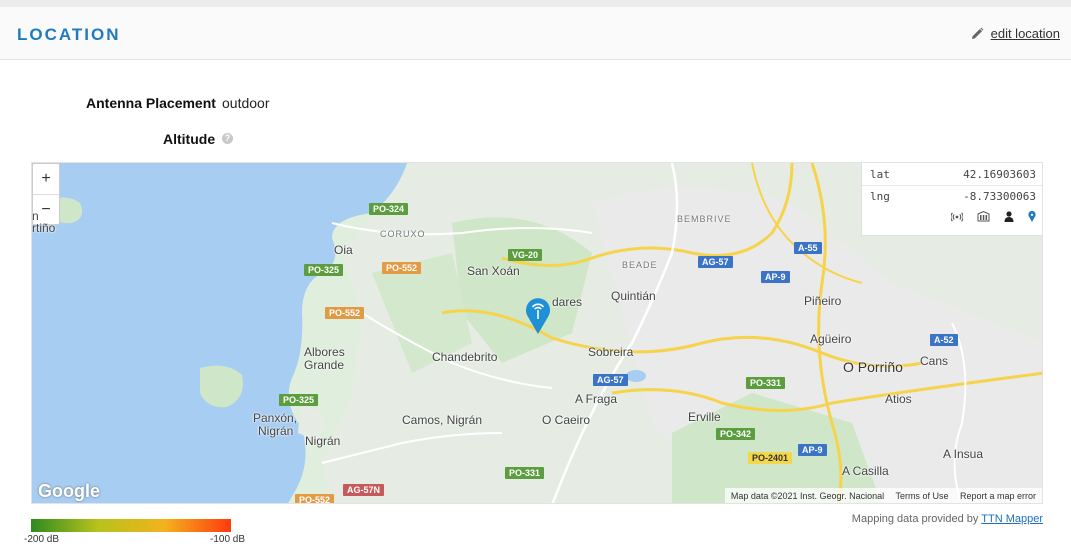  I want to click on place-label: Atios, so click(898, 399).